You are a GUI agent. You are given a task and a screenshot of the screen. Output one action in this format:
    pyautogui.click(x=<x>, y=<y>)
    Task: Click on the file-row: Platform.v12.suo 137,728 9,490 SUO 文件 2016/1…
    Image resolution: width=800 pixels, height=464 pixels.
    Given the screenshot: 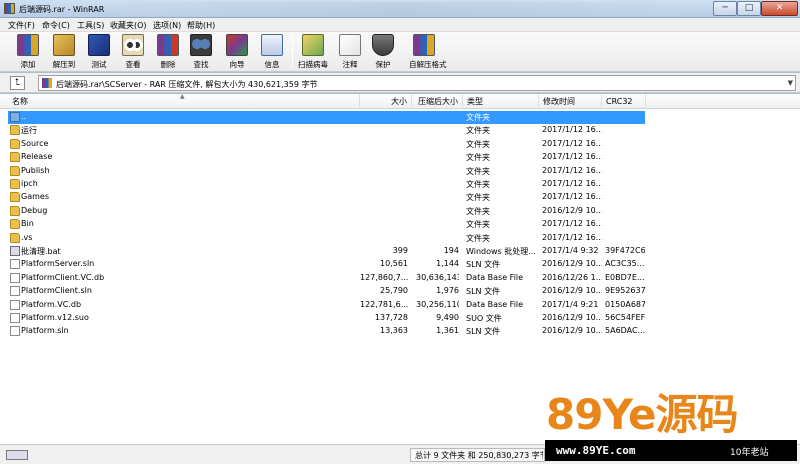 What is the action you would take?
    pyautogui.click(x=400, y=318)
    